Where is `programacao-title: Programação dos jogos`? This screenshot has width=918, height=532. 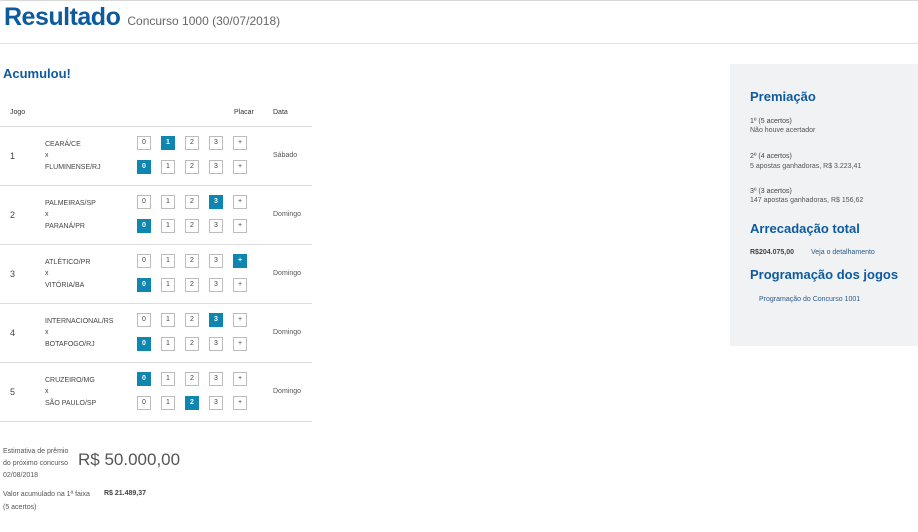
programacao-title: Programação dos jogos is located at coordinates (824, 274).